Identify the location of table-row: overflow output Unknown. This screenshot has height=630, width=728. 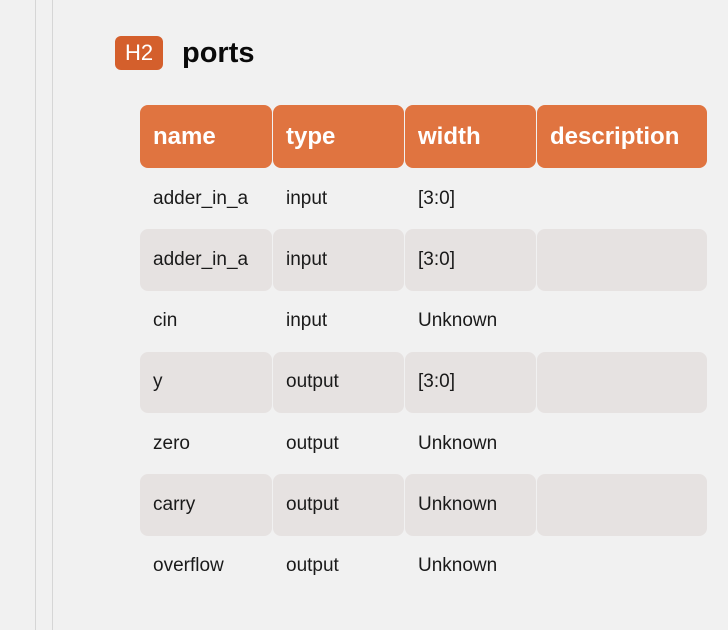
(424, 566).